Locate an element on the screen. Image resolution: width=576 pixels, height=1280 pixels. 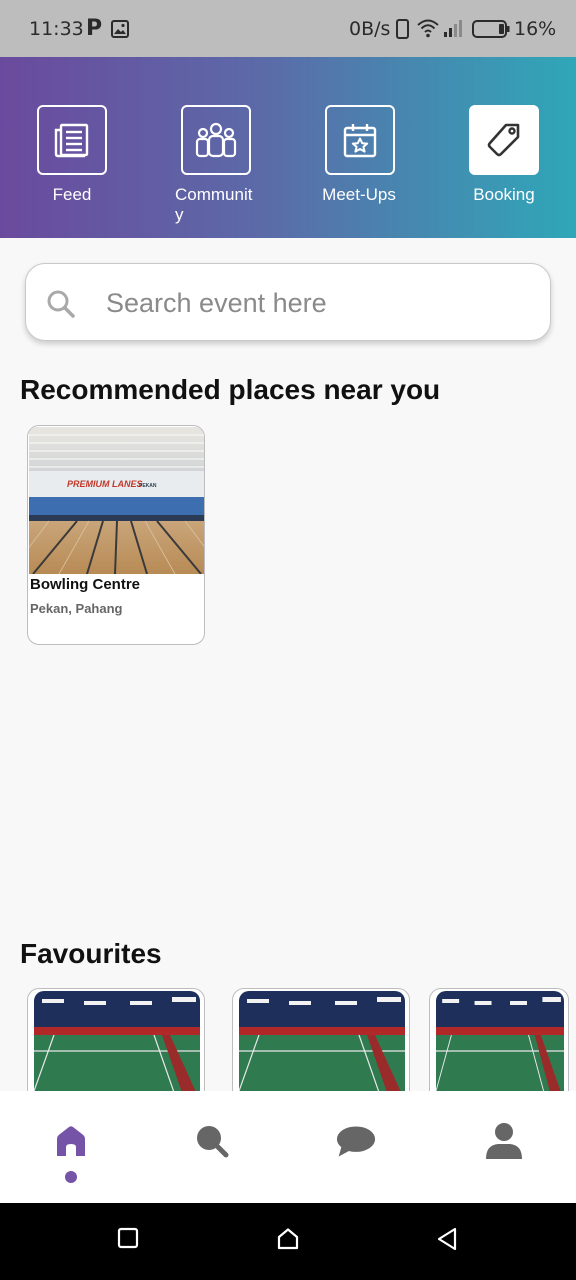
sim-icon is located at coordinates (402, 29).